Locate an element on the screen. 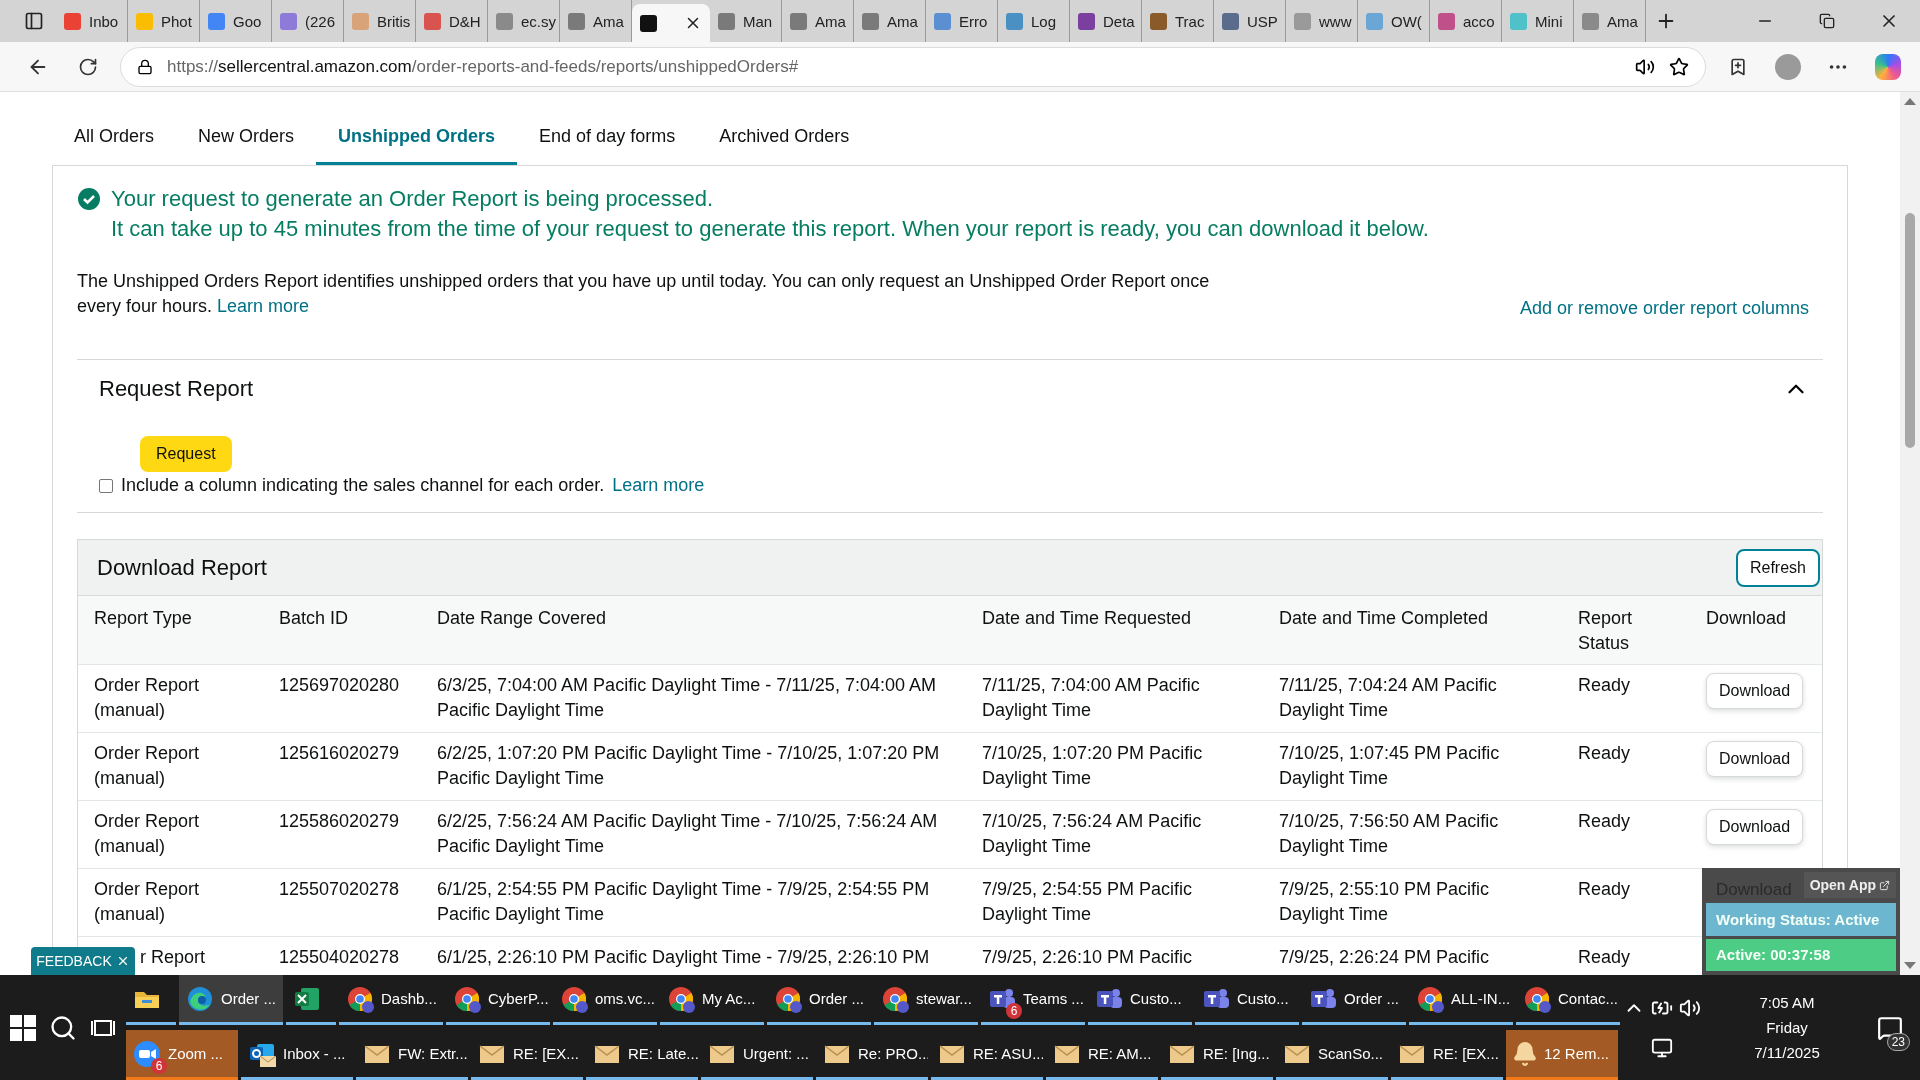 This screenshot has height=1080, width=1920. tab-actions-icon is located at coordinates (34, 21).